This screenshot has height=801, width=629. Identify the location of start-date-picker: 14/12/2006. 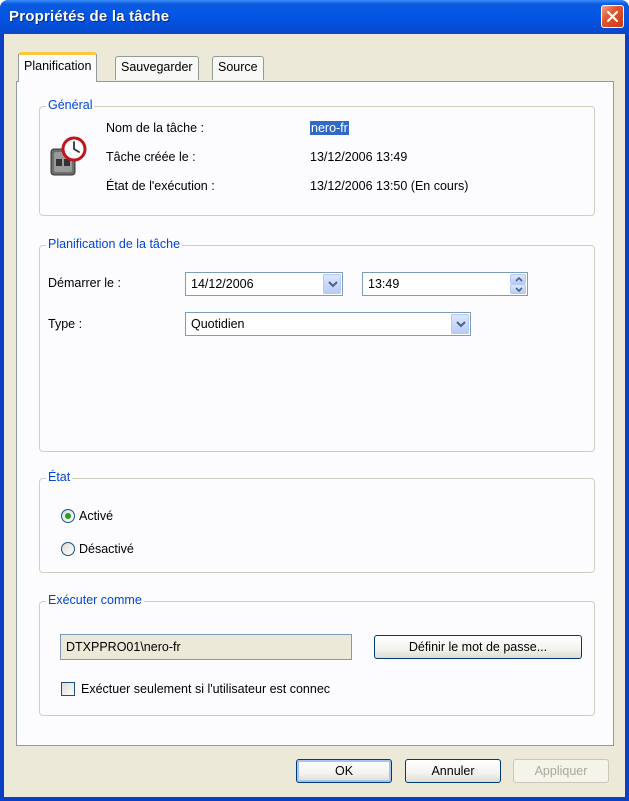
(264, 284).